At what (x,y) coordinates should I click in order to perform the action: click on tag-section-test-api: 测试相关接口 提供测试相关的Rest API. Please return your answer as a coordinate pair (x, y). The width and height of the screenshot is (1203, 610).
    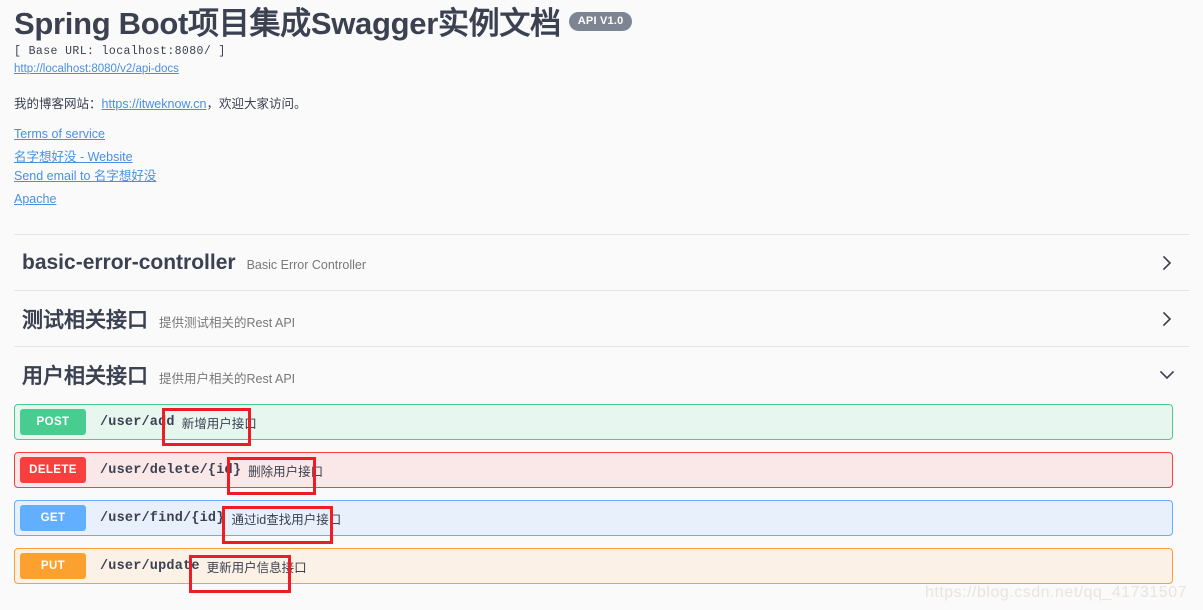
    Looking at the image, I should click on (601, 319).